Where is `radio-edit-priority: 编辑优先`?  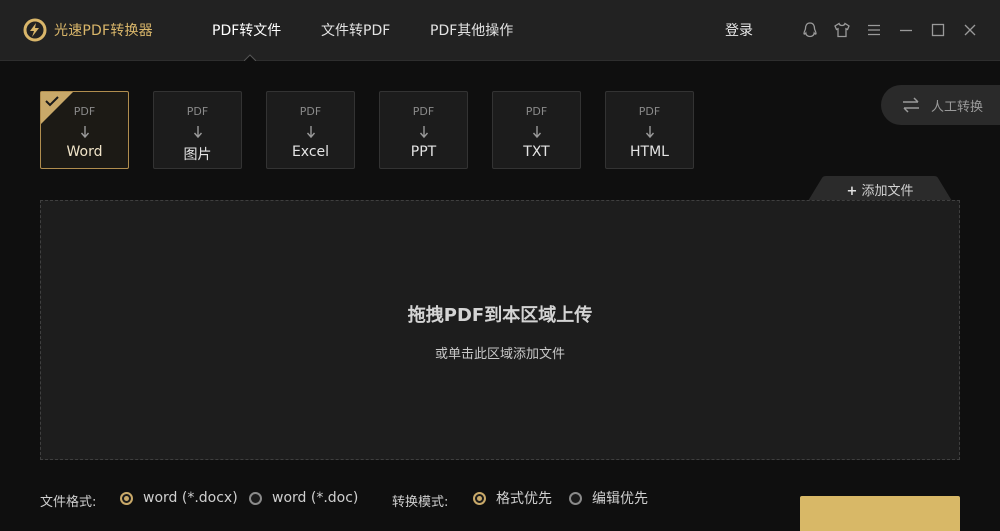
radio-edit-priority: 编辑优先 is located at coordinates (608, 498).